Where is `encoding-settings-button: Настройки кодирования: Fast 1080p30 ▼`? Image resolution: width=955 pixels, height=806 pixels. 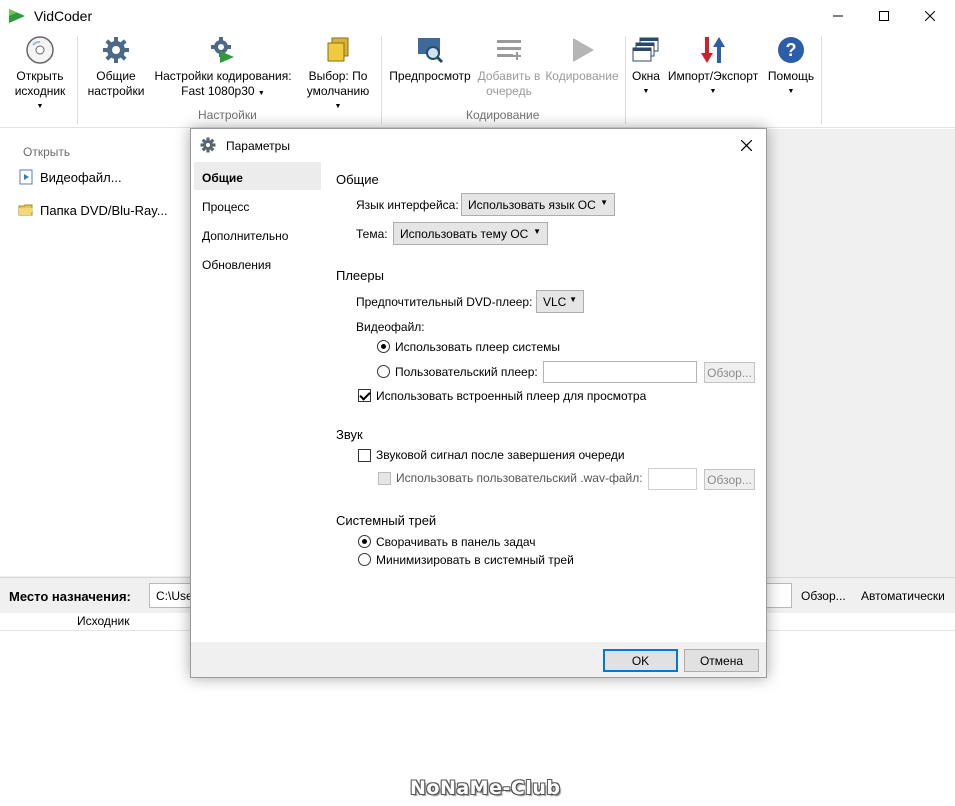
encoding-settings-button: Настройки кодирования: Fast 1080p30 ▼ is located at coordinates (223, 67).